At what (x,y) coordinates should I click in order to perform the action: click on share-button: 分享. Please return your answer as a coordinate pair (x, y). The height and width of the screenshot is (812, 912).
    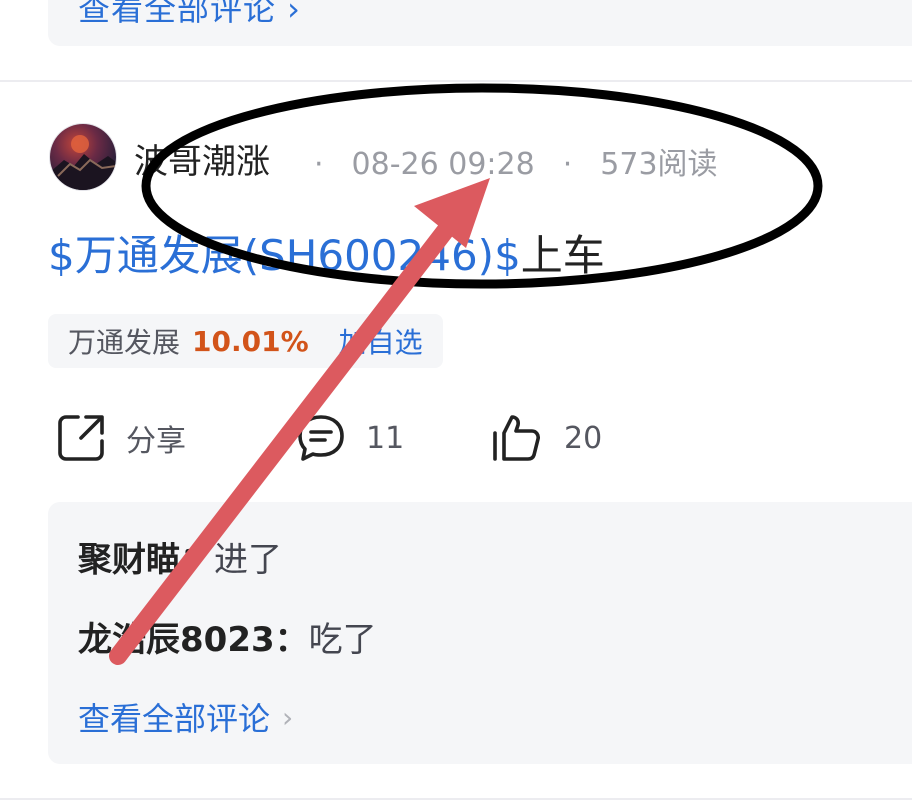
    Looking at the image, I should click on (120, 438).